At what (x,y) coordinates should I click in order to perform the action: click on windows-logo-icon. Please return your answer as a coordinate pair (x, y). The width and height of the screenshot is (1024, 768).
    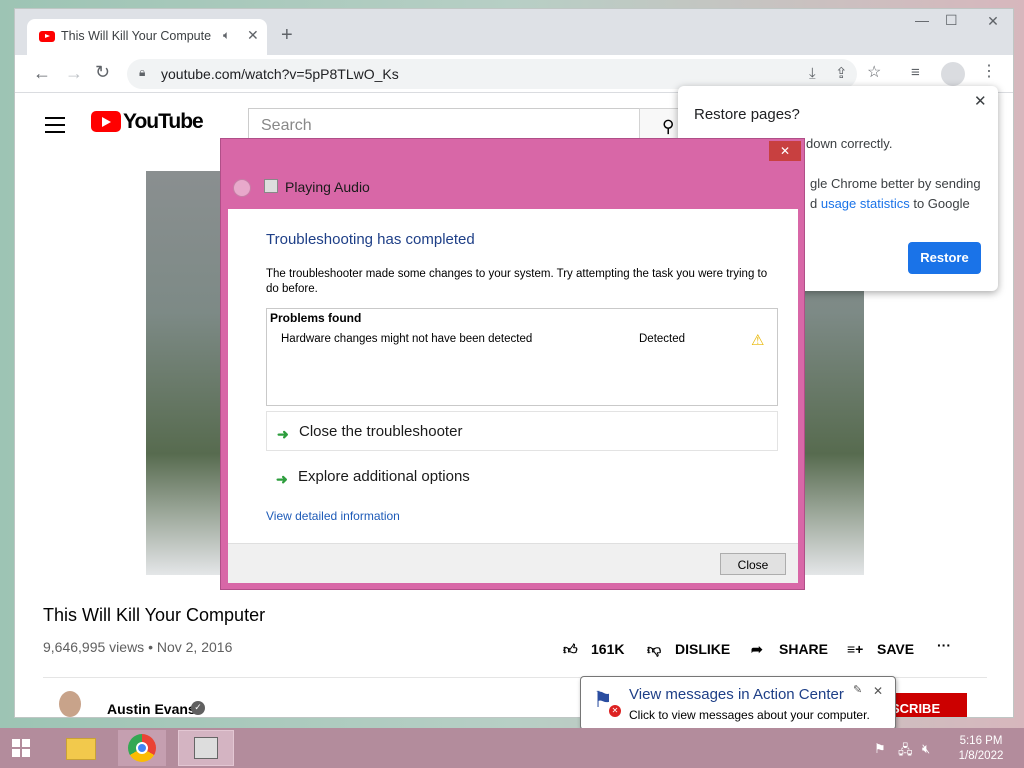
    Looking at the image, I should click on (16, 743).